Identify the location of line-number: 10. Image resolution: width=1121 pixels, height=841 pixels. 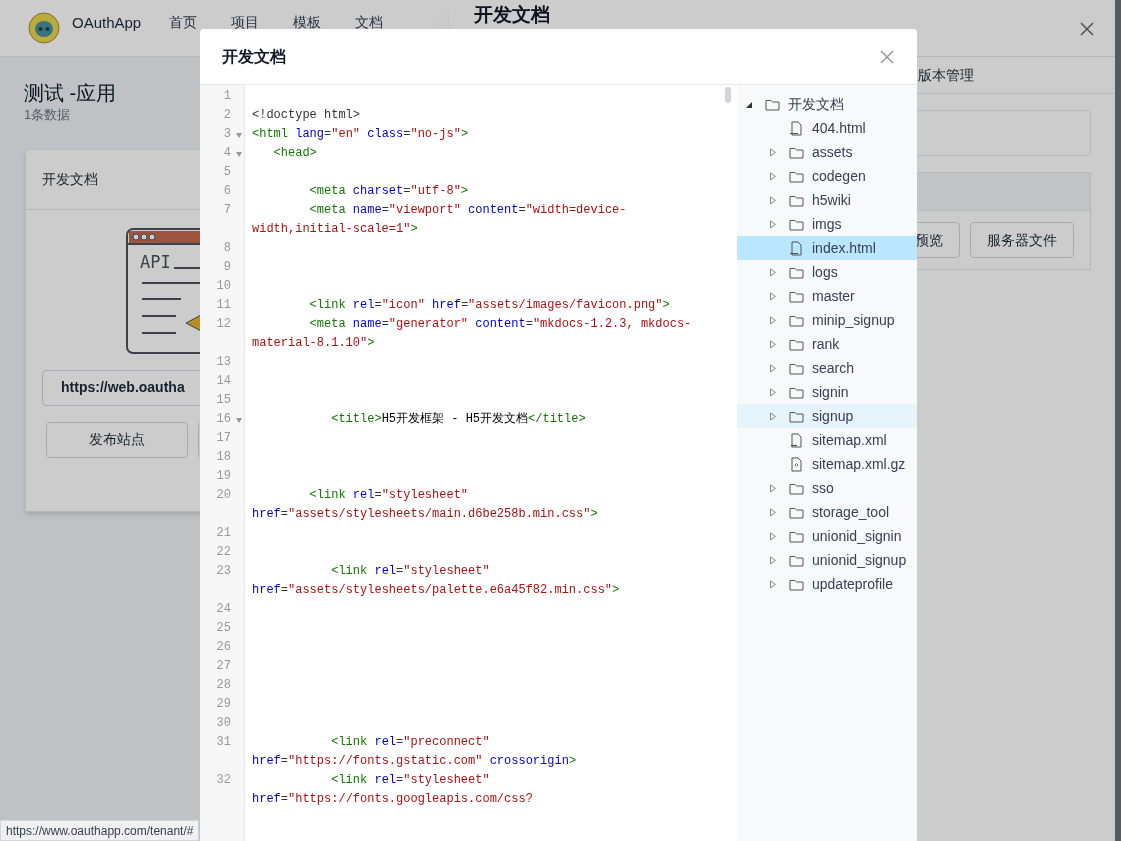
(223, 286).